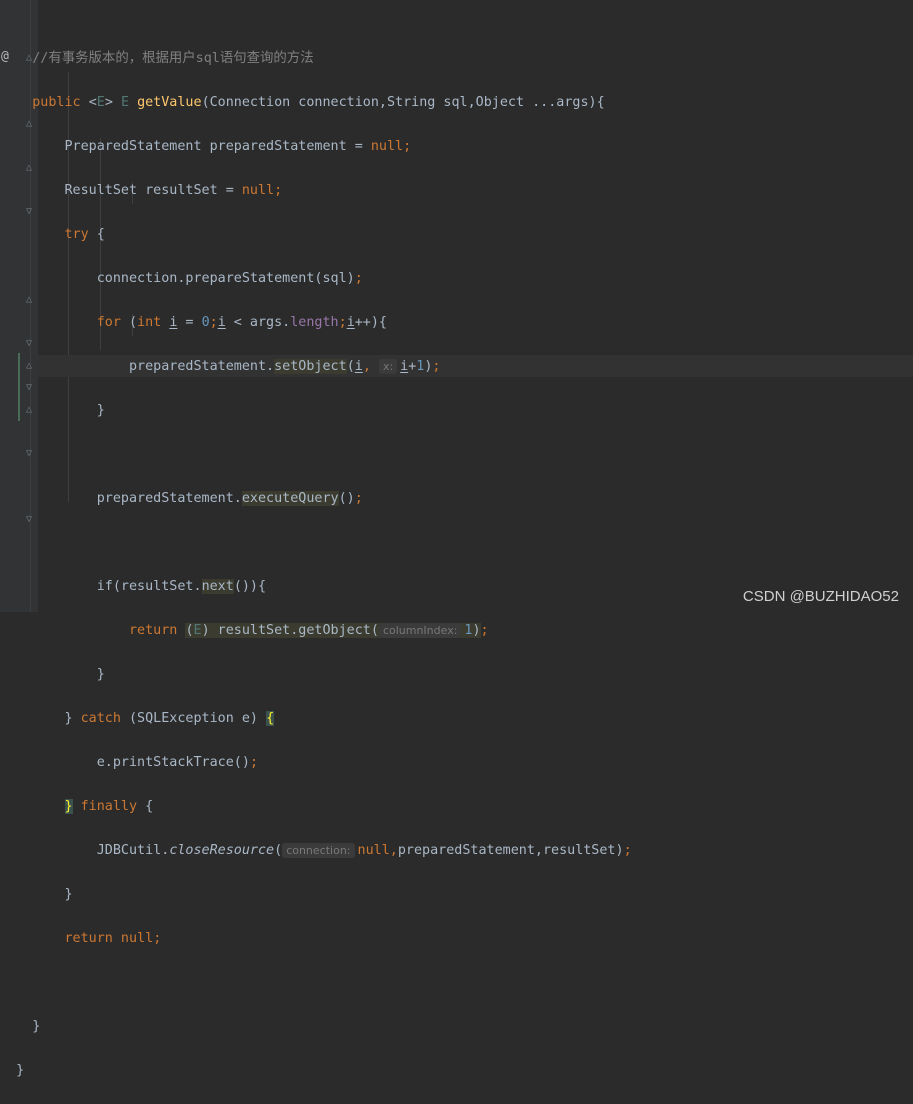 The width and height of the screenshot is (913, 1104). I want to click on unchecked-cast-highlight: (E) resultSet.getObject(columnIndex: 1), so click(333, 630).